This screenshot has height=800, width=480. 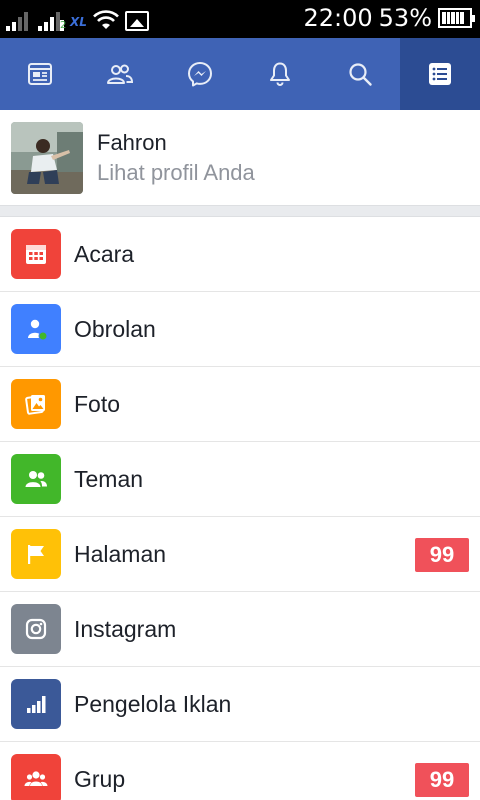 What do you see at coordinates (240, 404) in the screenshot?
I see `menu-item-foto: Foto` at bounding box center [240, 404].